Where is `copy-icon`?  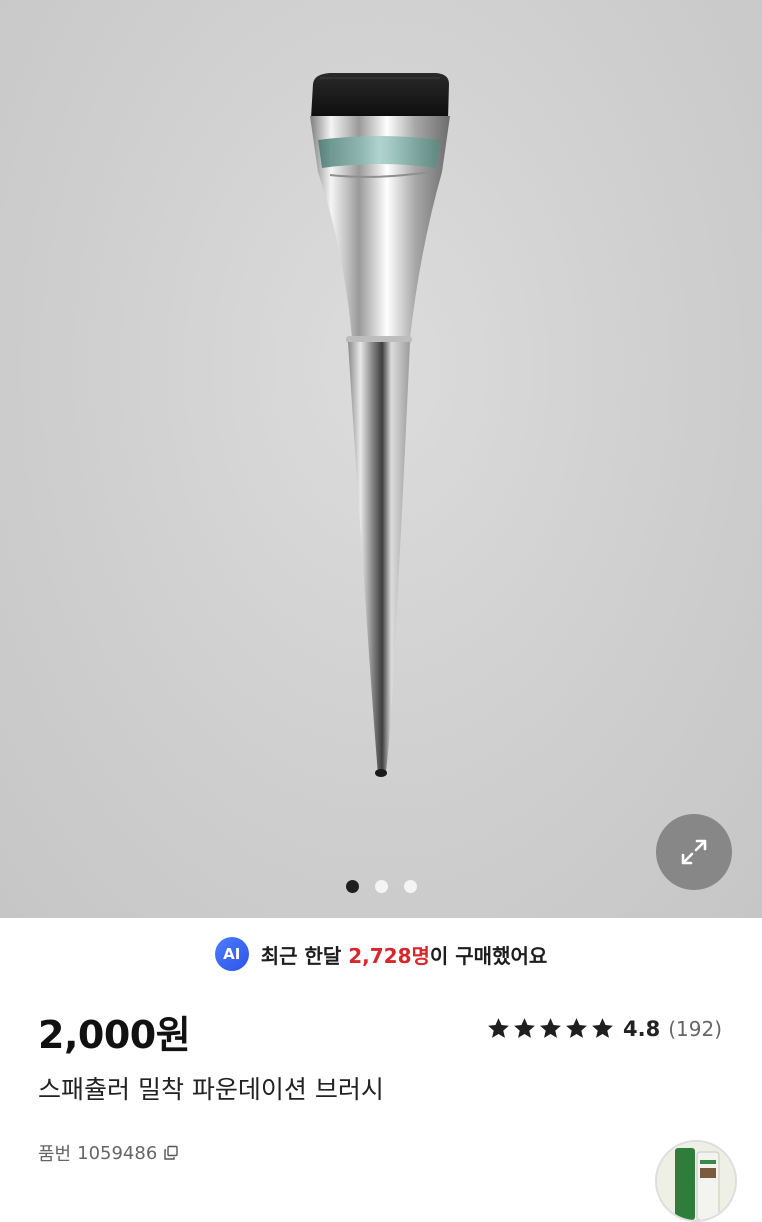
copy-icon is located at coordinates (171, 1153).